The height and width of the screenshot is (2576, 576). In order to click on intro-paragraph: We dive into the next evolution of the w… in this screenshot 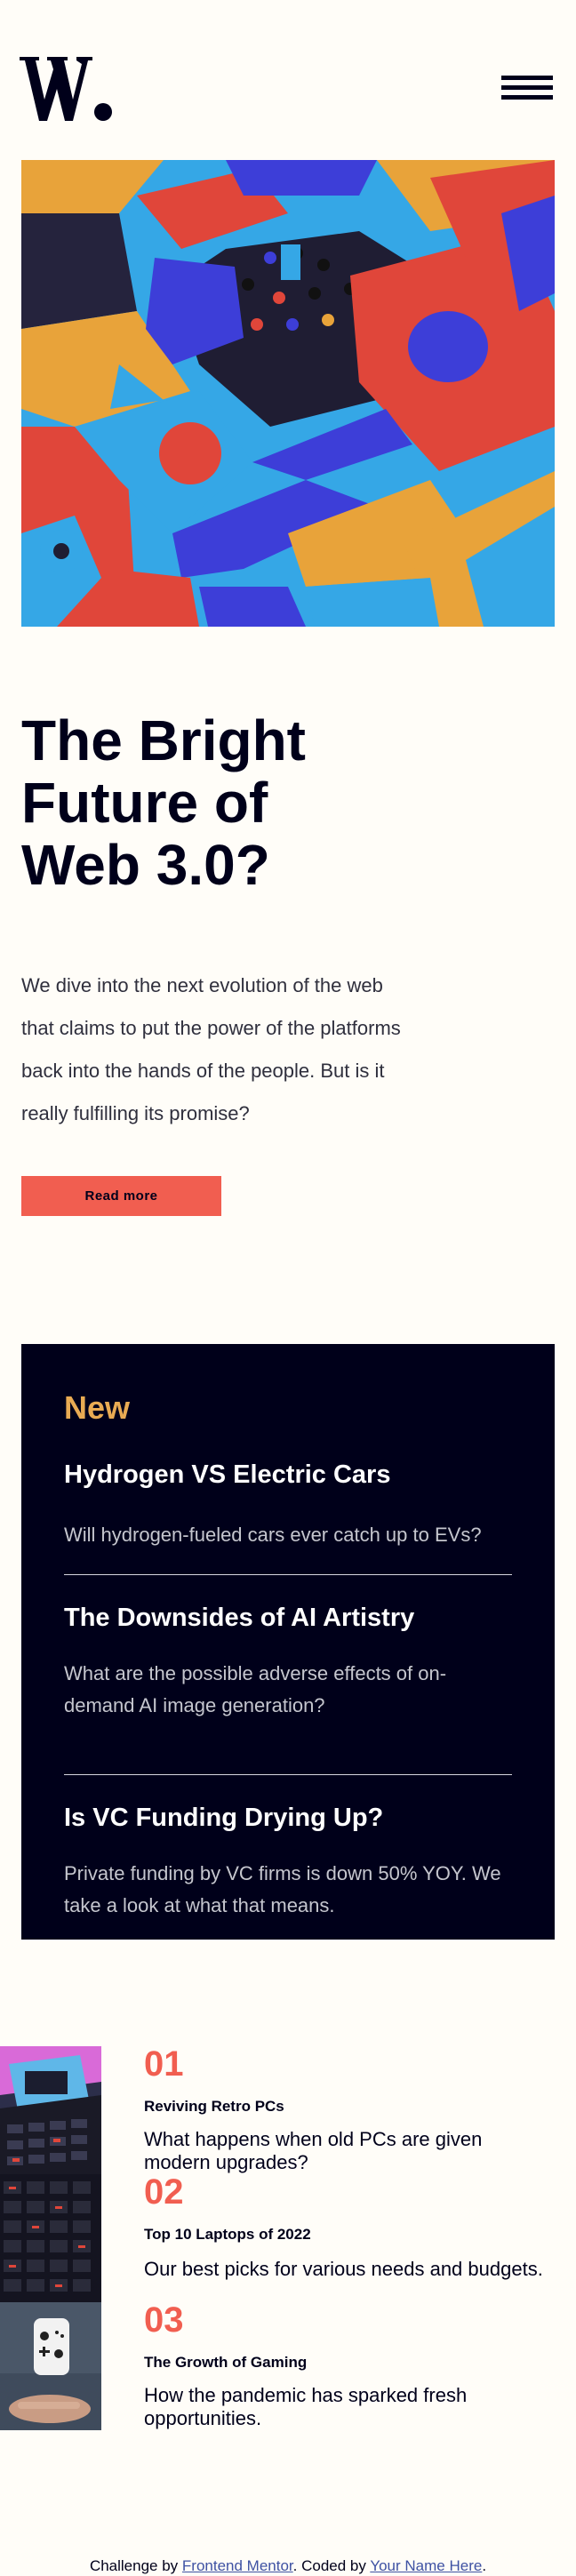, I will do `click(211, 1049)`.